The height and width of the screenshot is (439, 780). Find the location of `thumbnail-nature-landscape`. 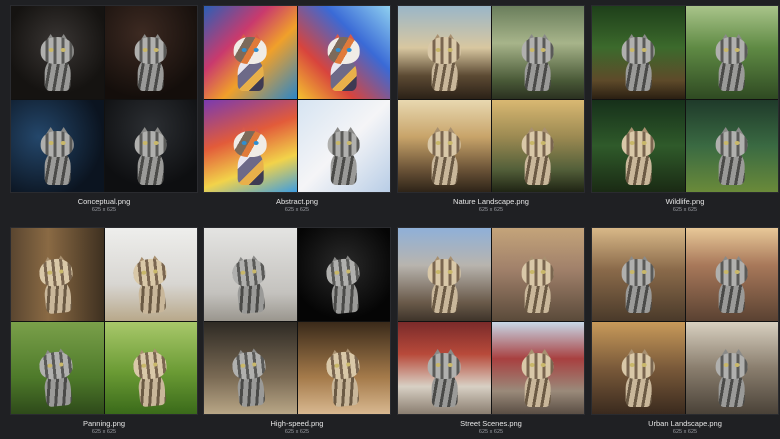

thumbnail-nature-landscape is located at coordinates (491, 99).